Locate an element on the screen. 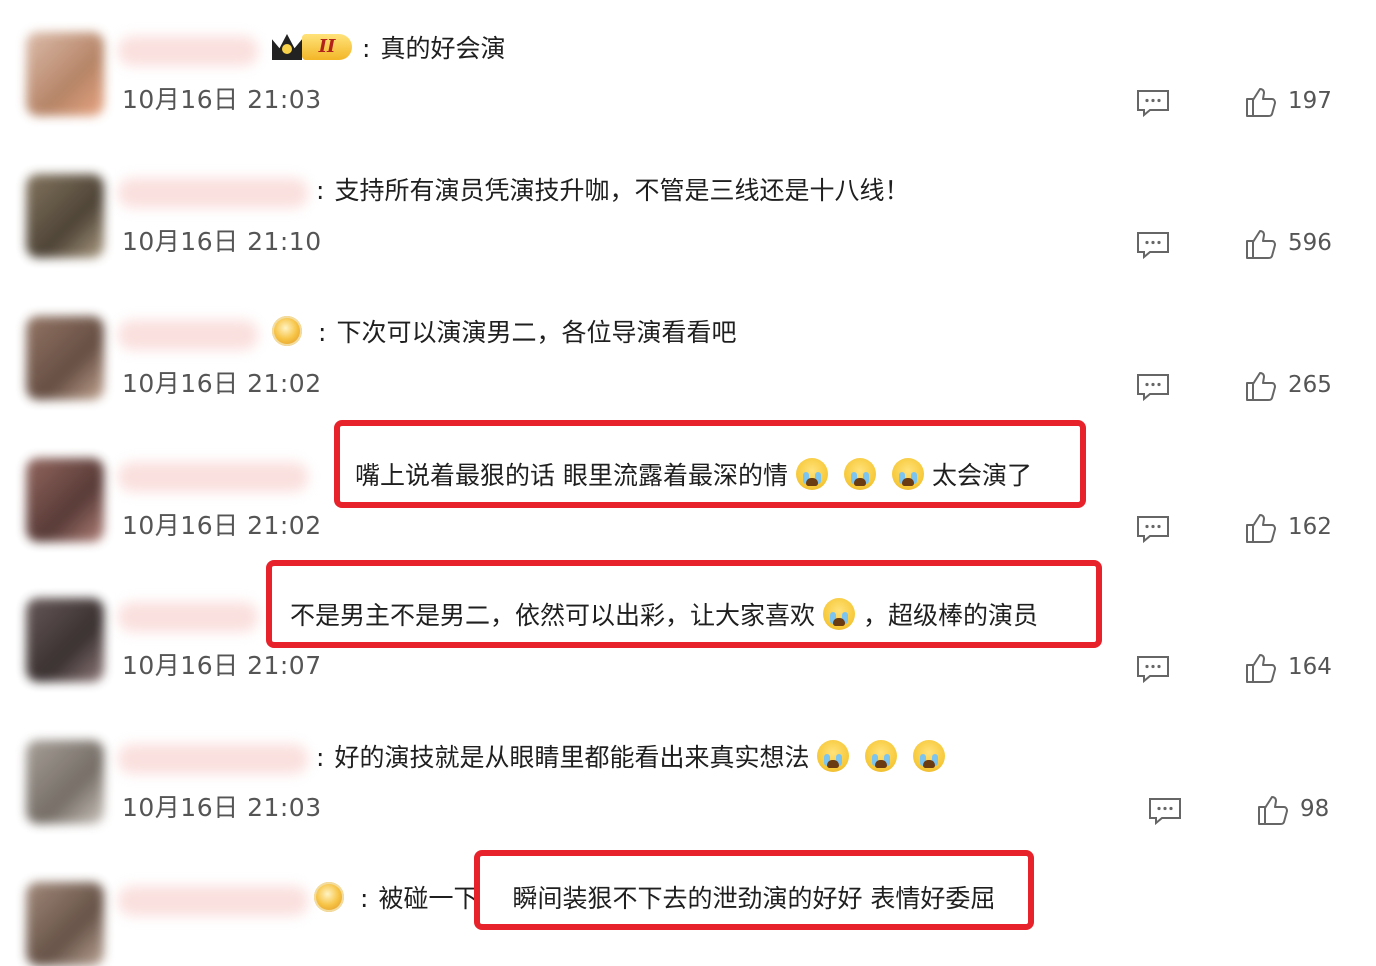  comment-text: : 支持所有演员凭演技升咖，不管是三线还是十八线！ is located at coordinates (613, 190).